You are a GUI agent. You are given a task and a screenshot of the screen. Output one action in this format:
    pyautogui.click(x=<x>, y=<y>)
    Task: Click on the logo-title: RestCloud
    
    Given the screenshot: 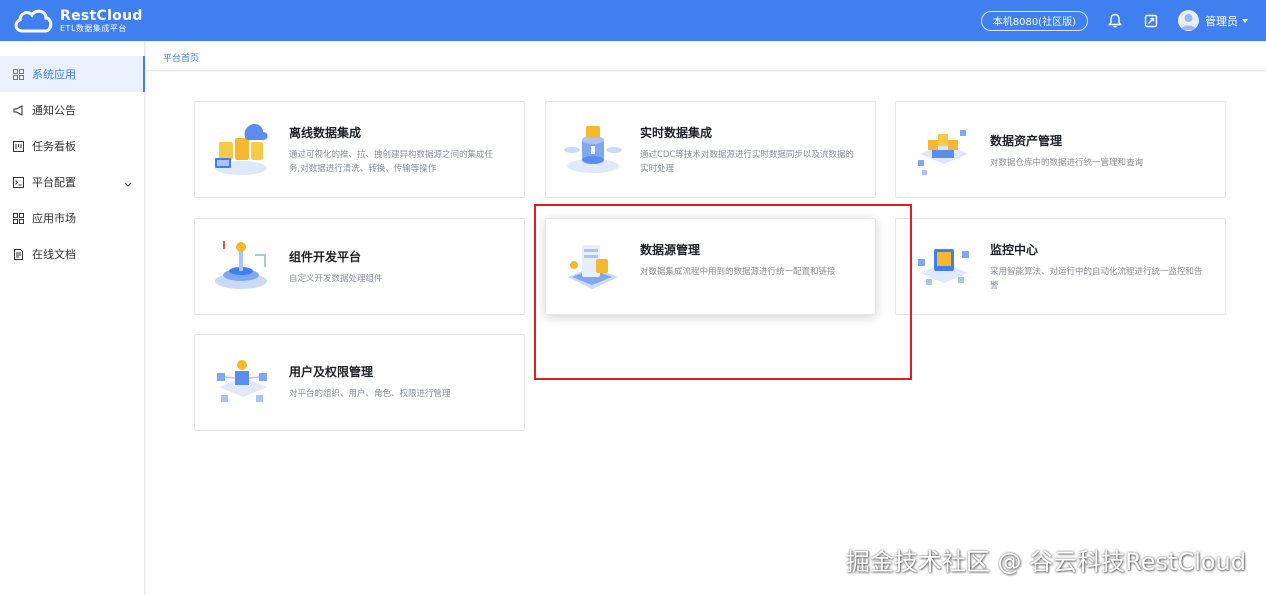 What is the action you would take?
    pyautogui.click(x=101, y=15)
    